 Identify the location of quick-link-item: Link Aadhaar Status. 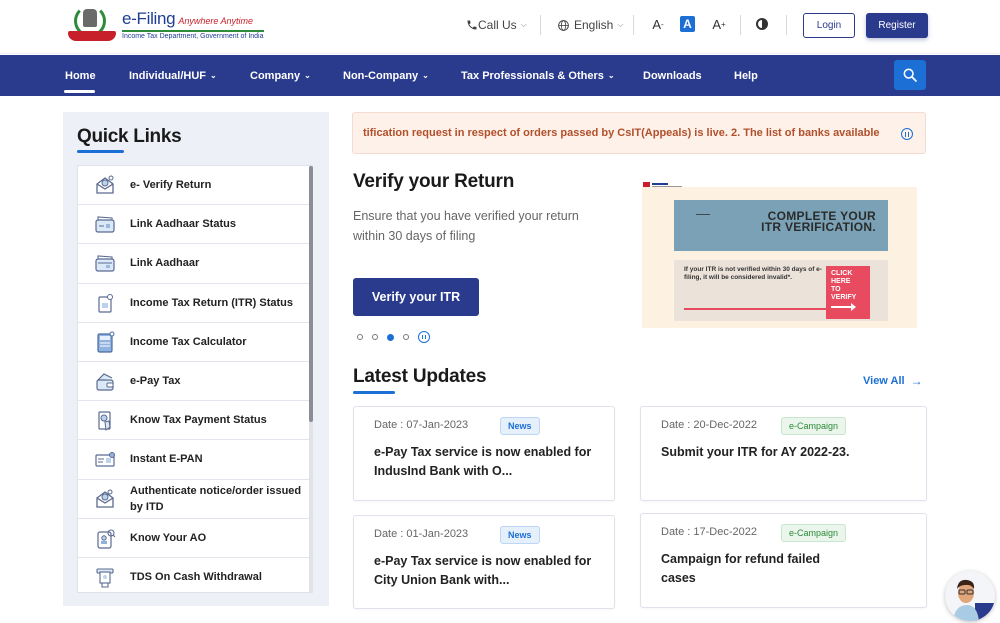
(195, 225).